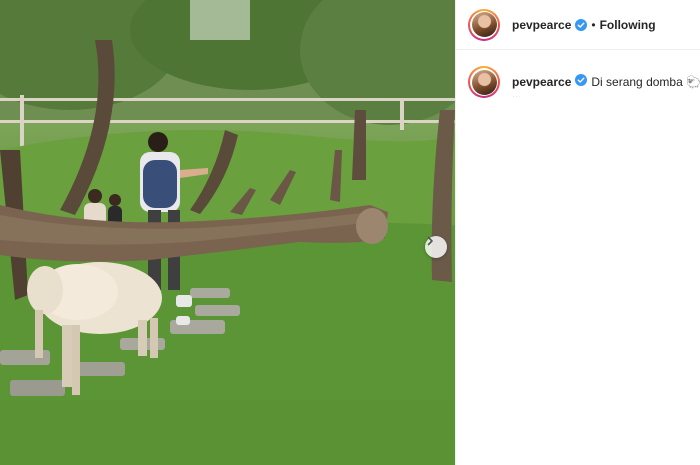 Image resolution: width=700 pixels, height=465 pixels. Describe the element at coordinates (436, 247) in the screenshot. I see `next-media-button` at that location.